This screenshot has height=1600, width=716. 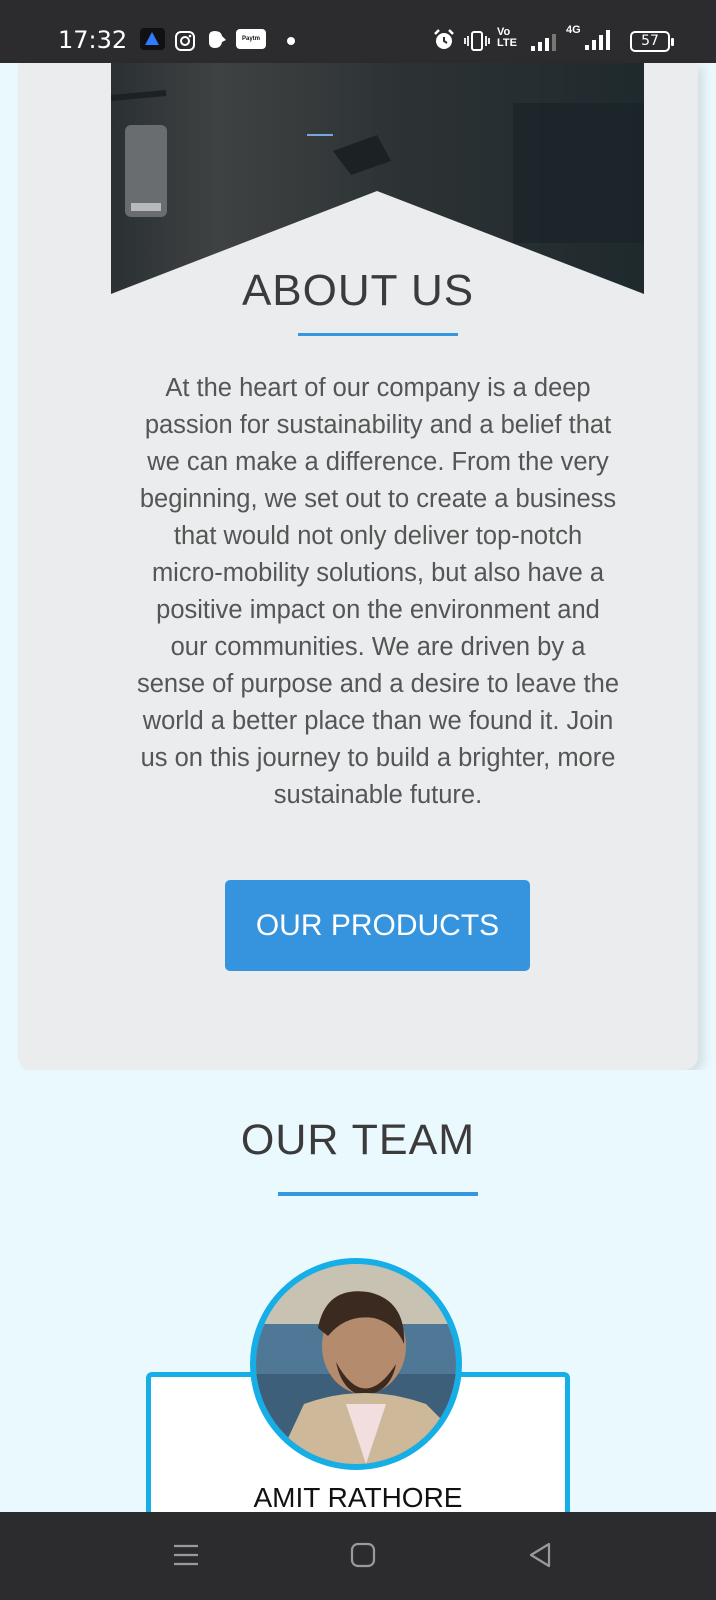 I want to click on back-icon, so click(x=540, y=1554).